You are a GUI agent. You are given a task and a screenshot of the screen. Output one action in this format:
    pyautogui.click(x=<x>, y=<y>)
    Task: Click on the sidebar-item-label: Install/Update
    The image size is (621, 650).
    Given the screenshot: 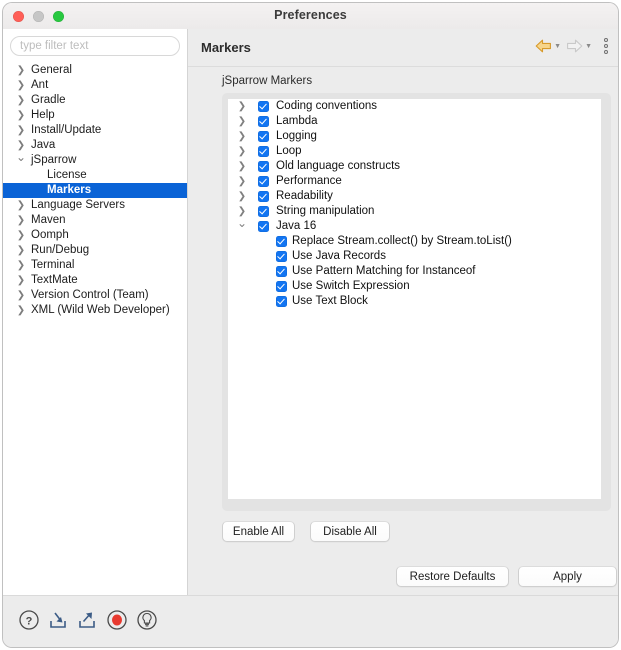 What is the action you would take?
    pyautogui.click(x=66, y=130)
    